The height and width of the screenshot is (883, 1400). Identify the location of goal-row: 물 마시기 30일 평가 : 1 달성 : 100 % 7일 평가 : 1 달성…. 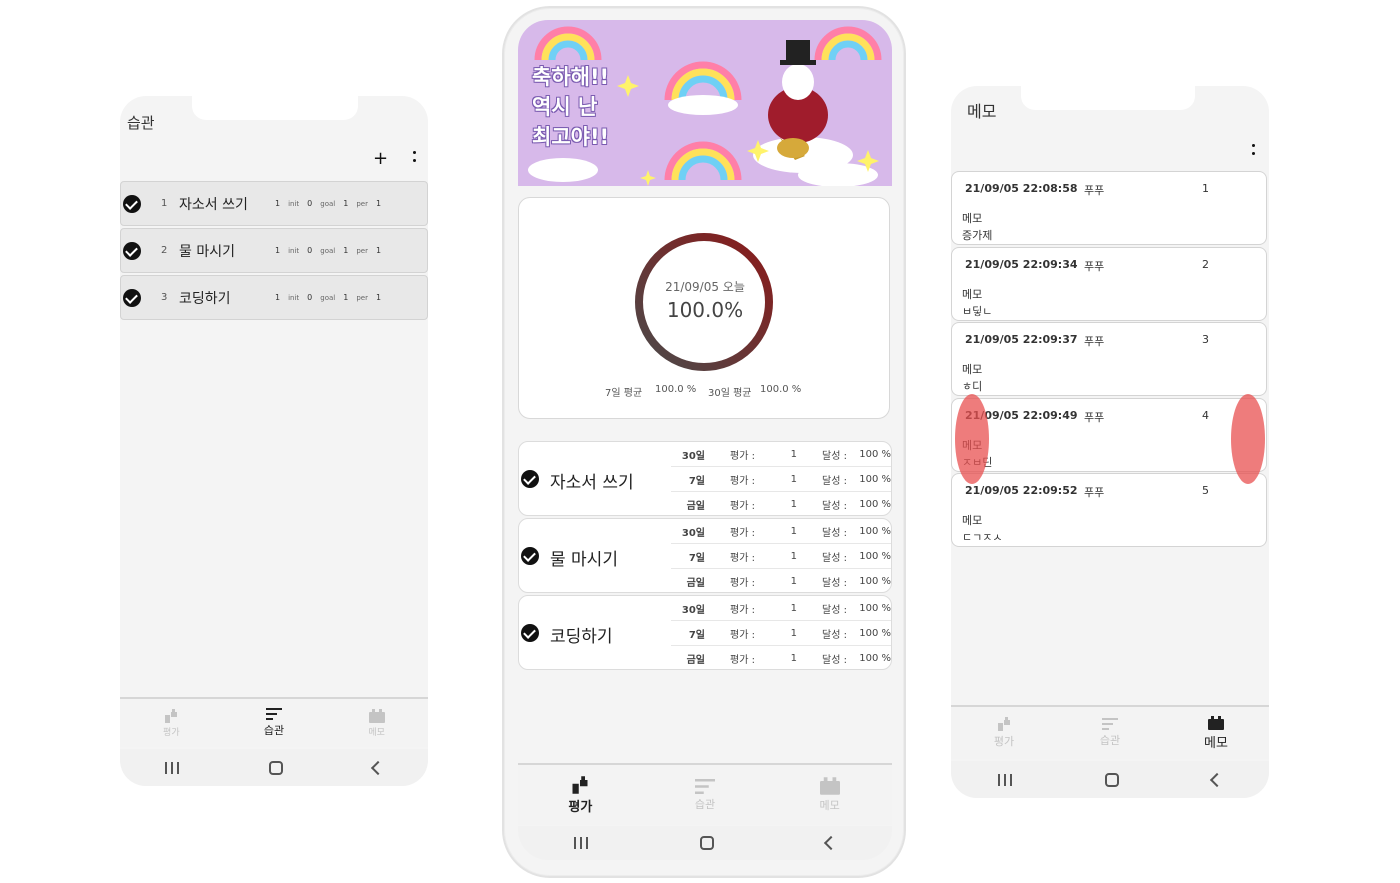
(705, 555).